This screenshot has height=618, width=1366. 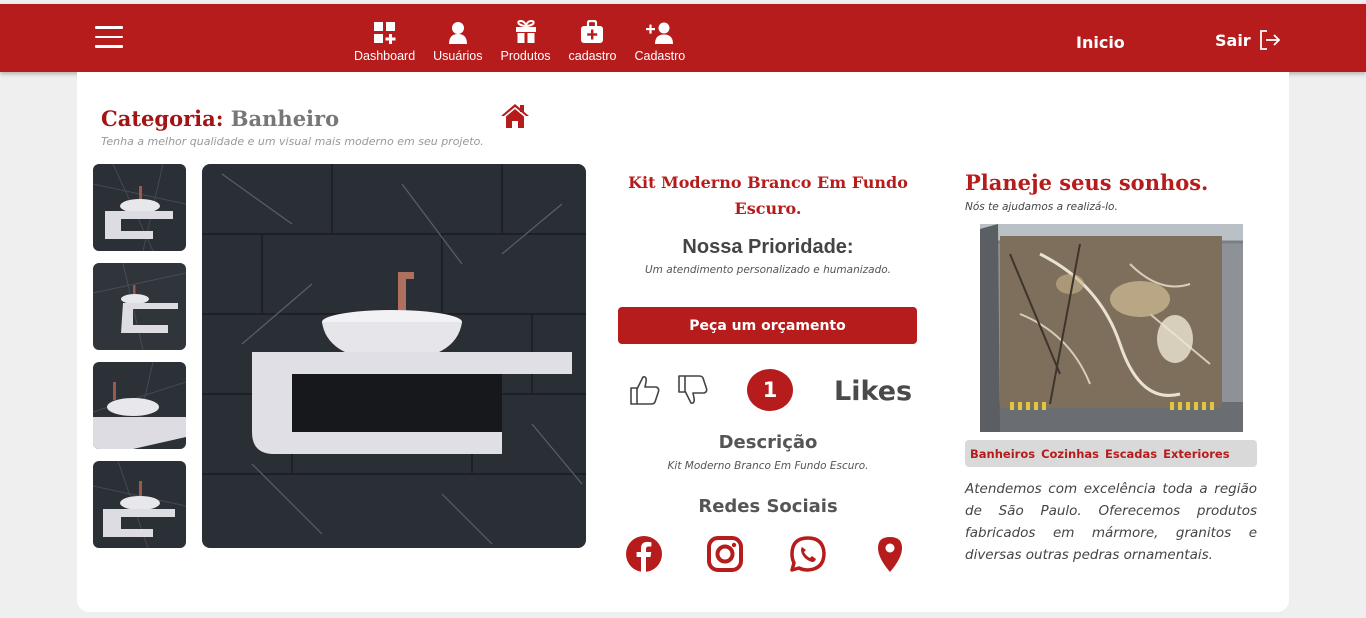 What do you see at coordinates (768, 195) in the screenshot?
I see `product-title: Kit Moderno Branco Em Fundo Escuro.` at bounding box center [768, 195].